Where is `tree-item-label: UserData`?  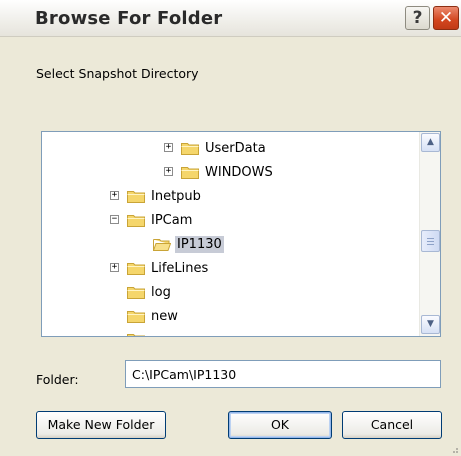 tree-item-label: UserData is located at coordinates (235, 148).